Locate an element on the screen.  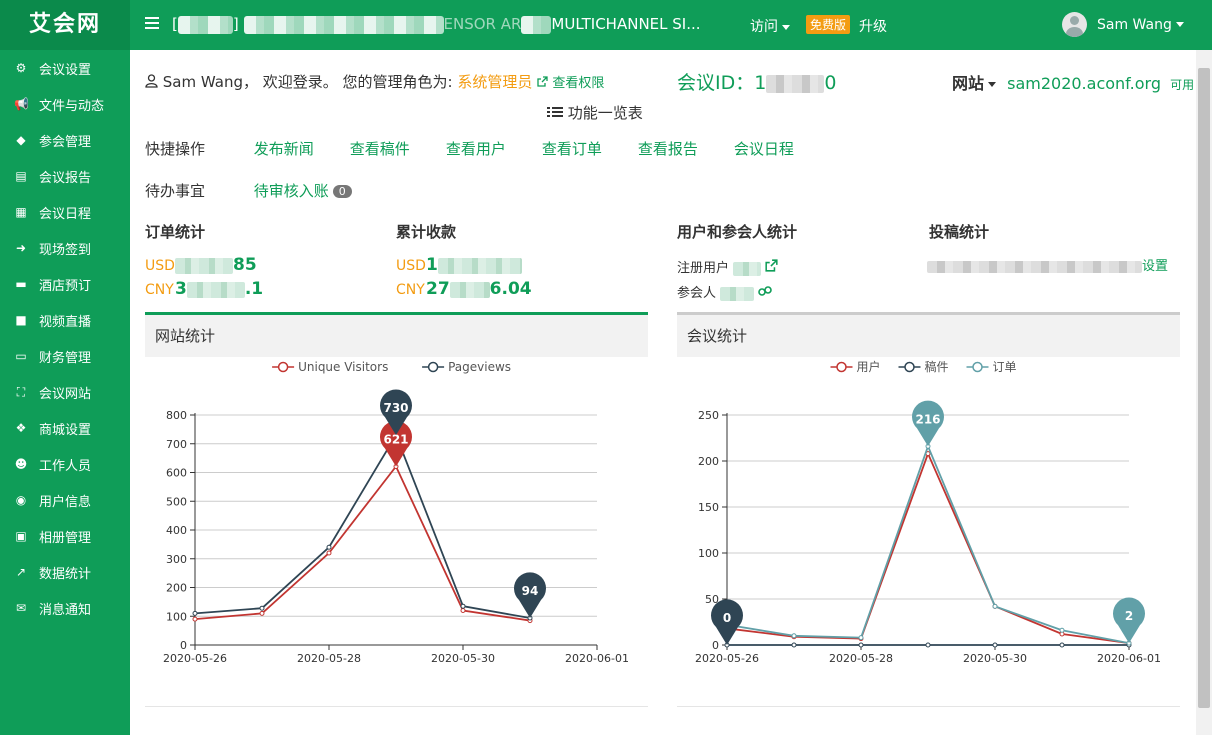
view-permission-link: 查看权限 is located at coordinates (570, 83).